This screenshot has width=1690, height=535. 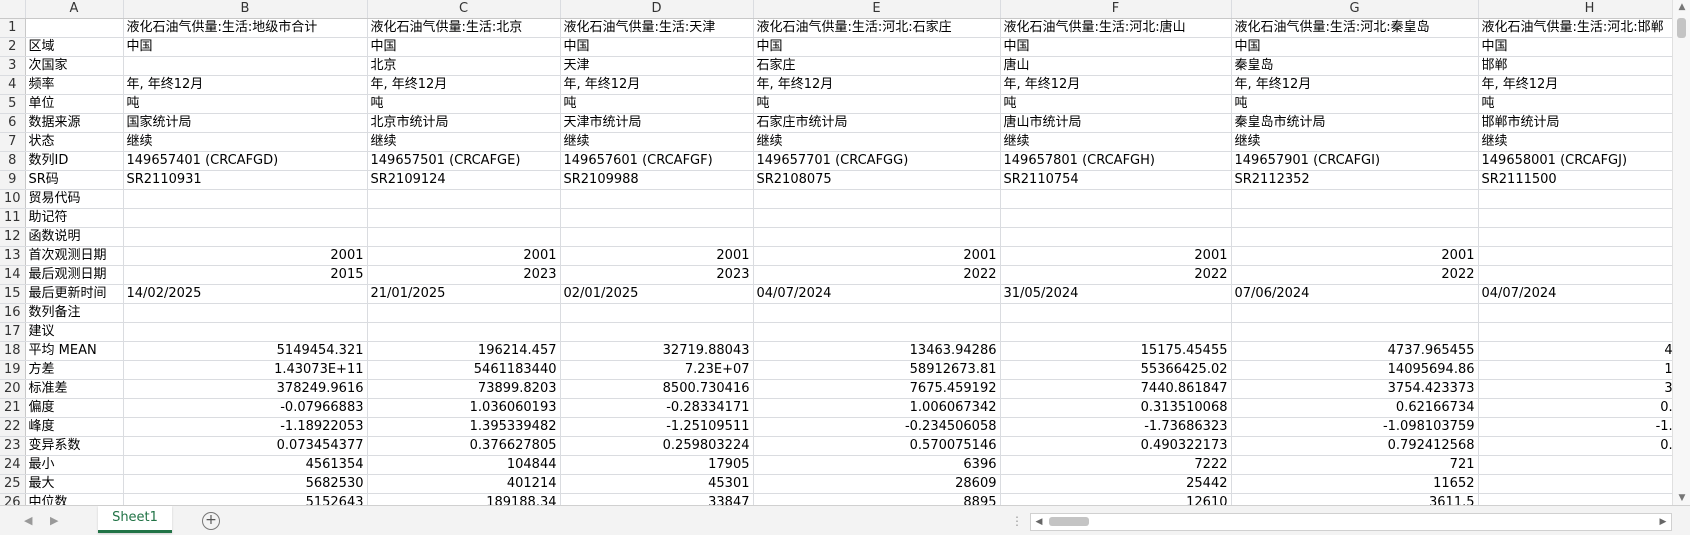 What do you see at coordinates (657, 104) in the screenshot?
I see `cell-d5: 吨` at bounding box center [657, 104].